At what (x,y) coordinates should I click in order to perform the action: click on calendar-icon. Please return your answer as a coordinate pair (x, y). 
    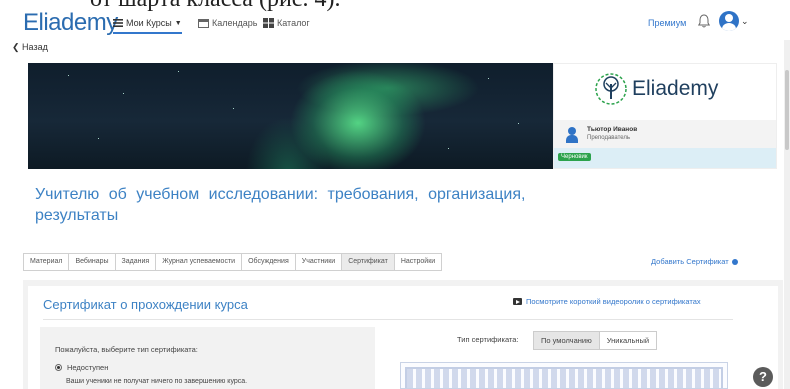
    Looking at the image, I should click on (203, 23).